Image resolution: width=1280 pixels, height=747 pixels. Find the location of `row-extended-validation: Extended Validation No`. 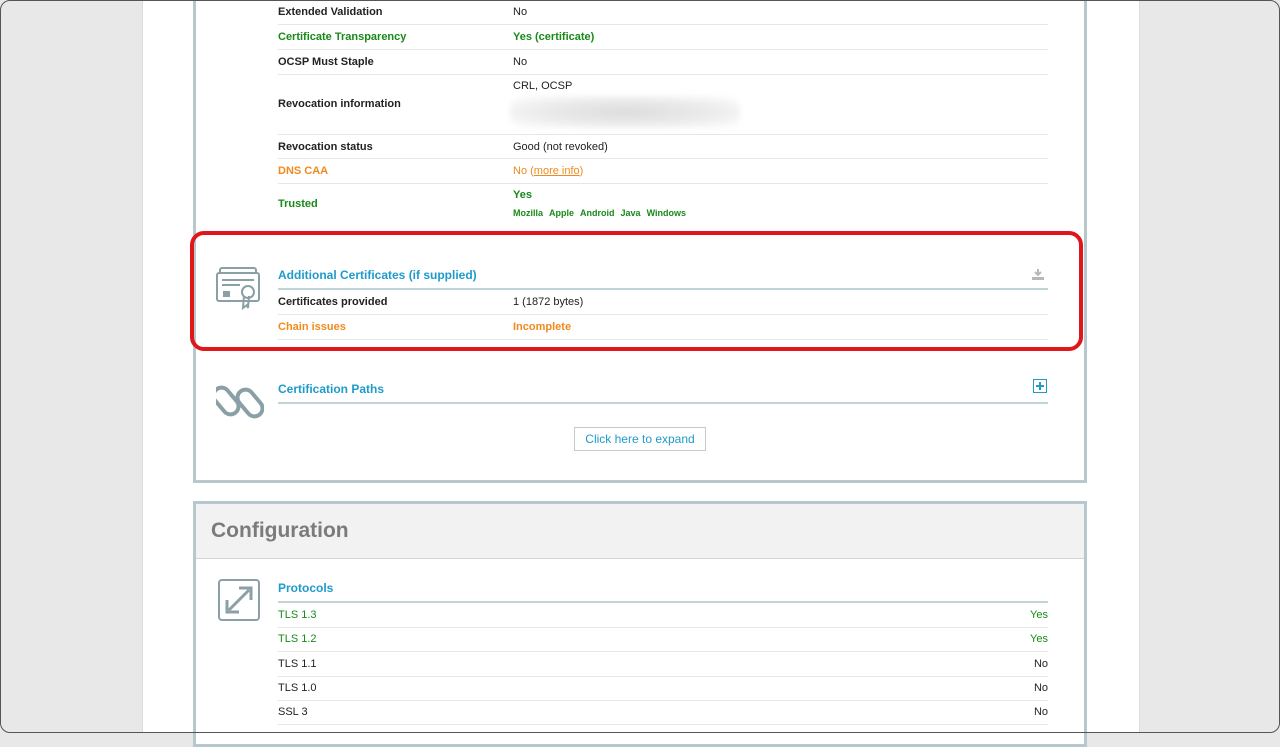

row-extended-validation: Extended Validation No is located at coordinates (663, 12).